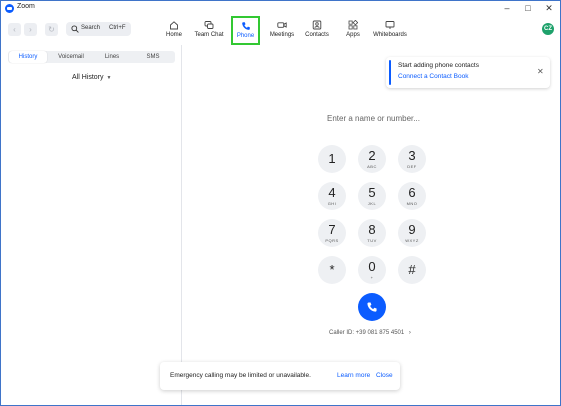 This screenshot has height=406, width=561. Describe the element at coordinates (372, 240) in the screenshot. I see `dial-key-letters: TUV` at that location.